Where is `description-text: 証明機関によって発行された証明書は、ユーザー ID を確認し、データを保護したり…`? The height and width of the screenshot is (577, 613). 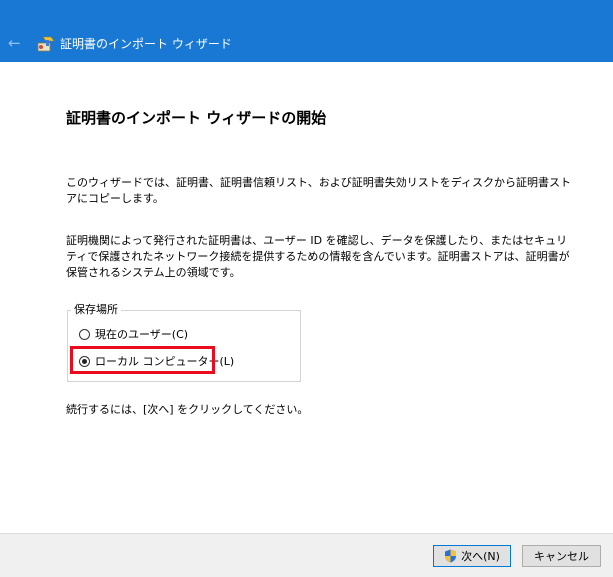 description-text: 証明機関によって発行された証明書は、ユーザー ID を確認し、データを保護したり… is located at coordinates (318, 256).